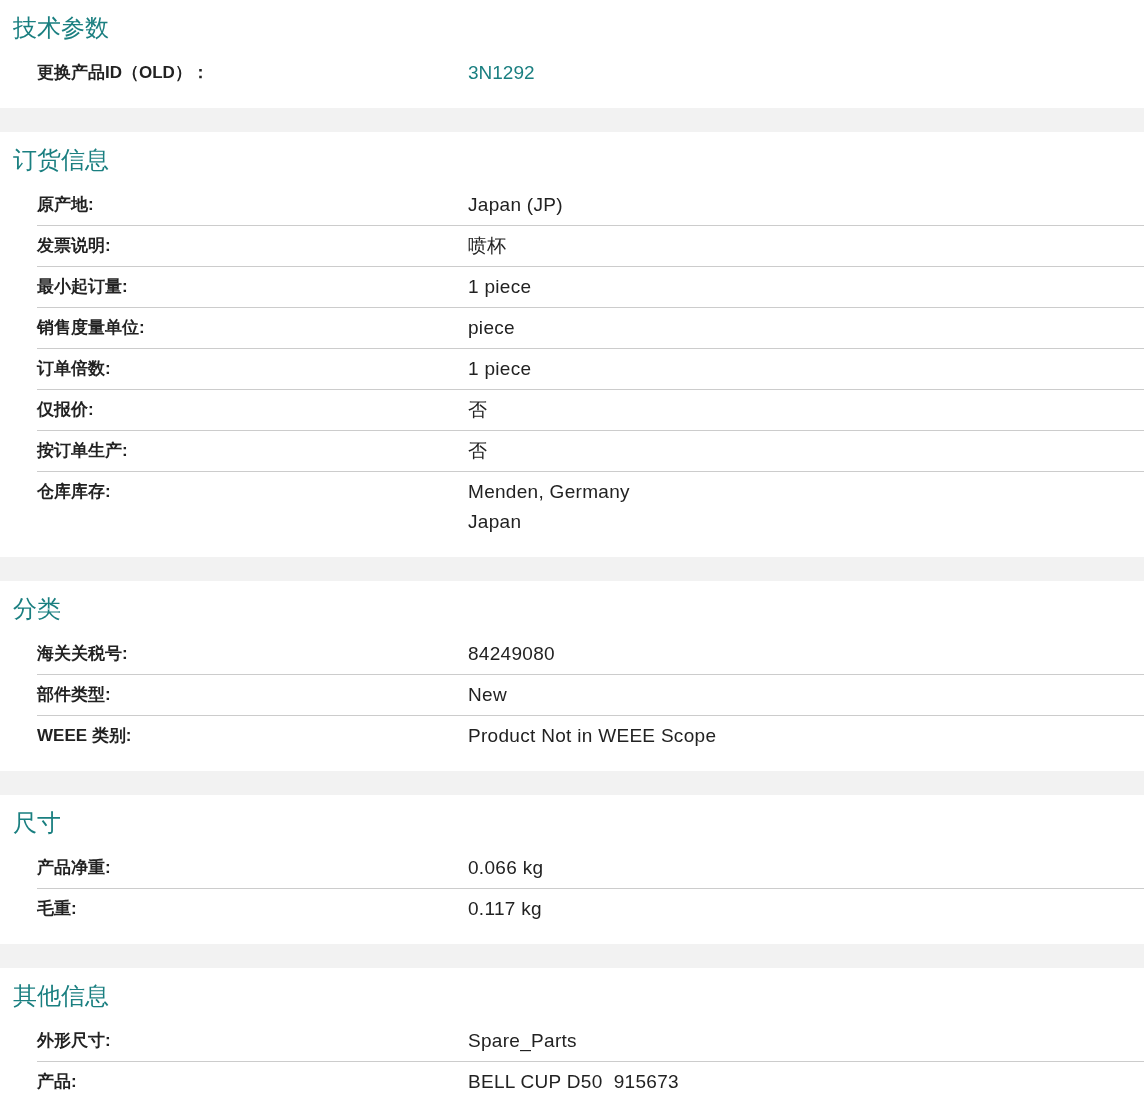 The image size is (1144, 1102). Describe the element at coordinates (487, 695) in the screenshot. I see `field-value: New` at that location.